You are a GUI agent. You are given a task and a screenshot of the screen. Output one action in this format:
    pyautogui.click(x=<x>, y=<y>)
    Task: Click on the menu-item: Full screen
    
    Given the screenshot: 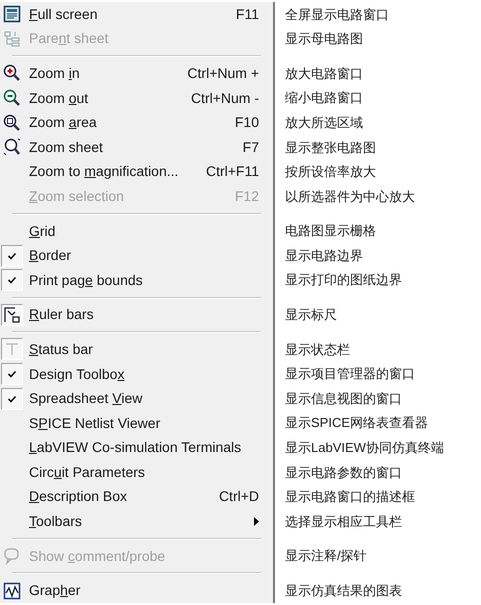 What is the action you would take?
    pyautogui.click(x=130, y=14)
    